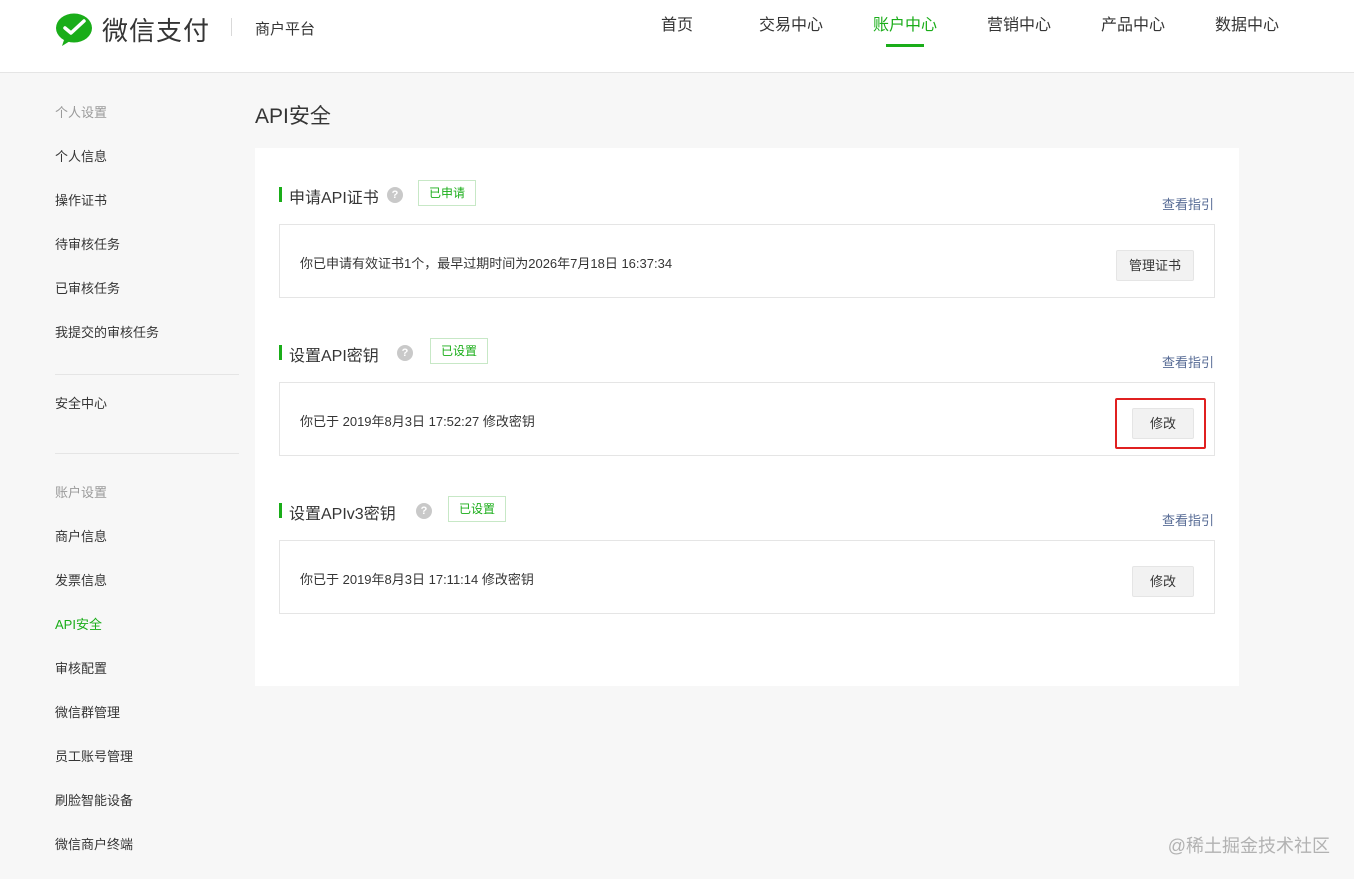 This screenshot has width=1354, height=879. What do you see at coordinates (334, 356) in the screenshot?
I see `section-title: 设置API密钥` at bounding box center [334, 356].